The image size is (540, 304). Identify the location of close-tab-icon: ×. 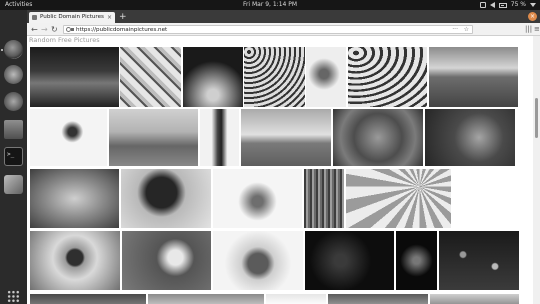
(109, 17).